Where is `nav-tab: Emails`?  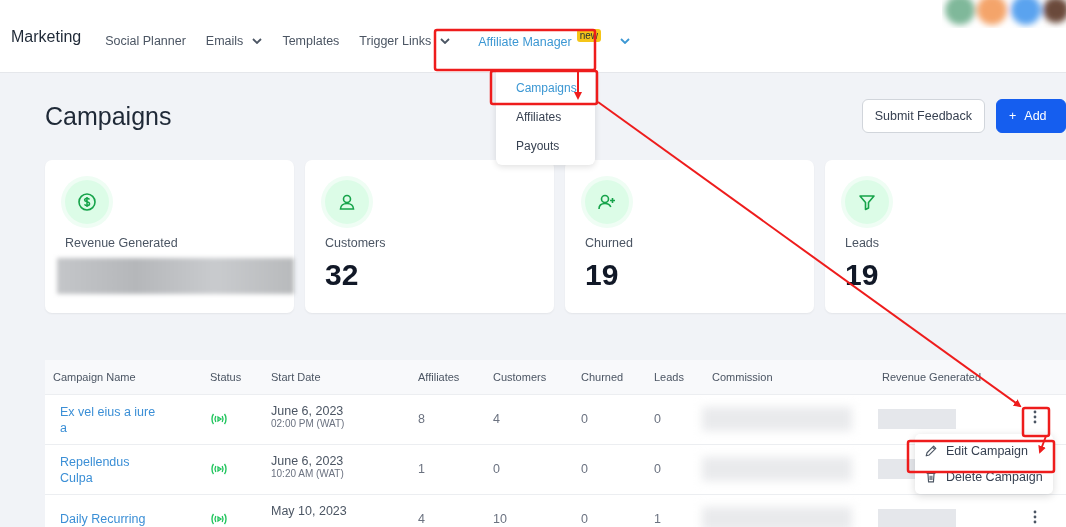 nav-tab: Emails is located at coordinates (234, 41).